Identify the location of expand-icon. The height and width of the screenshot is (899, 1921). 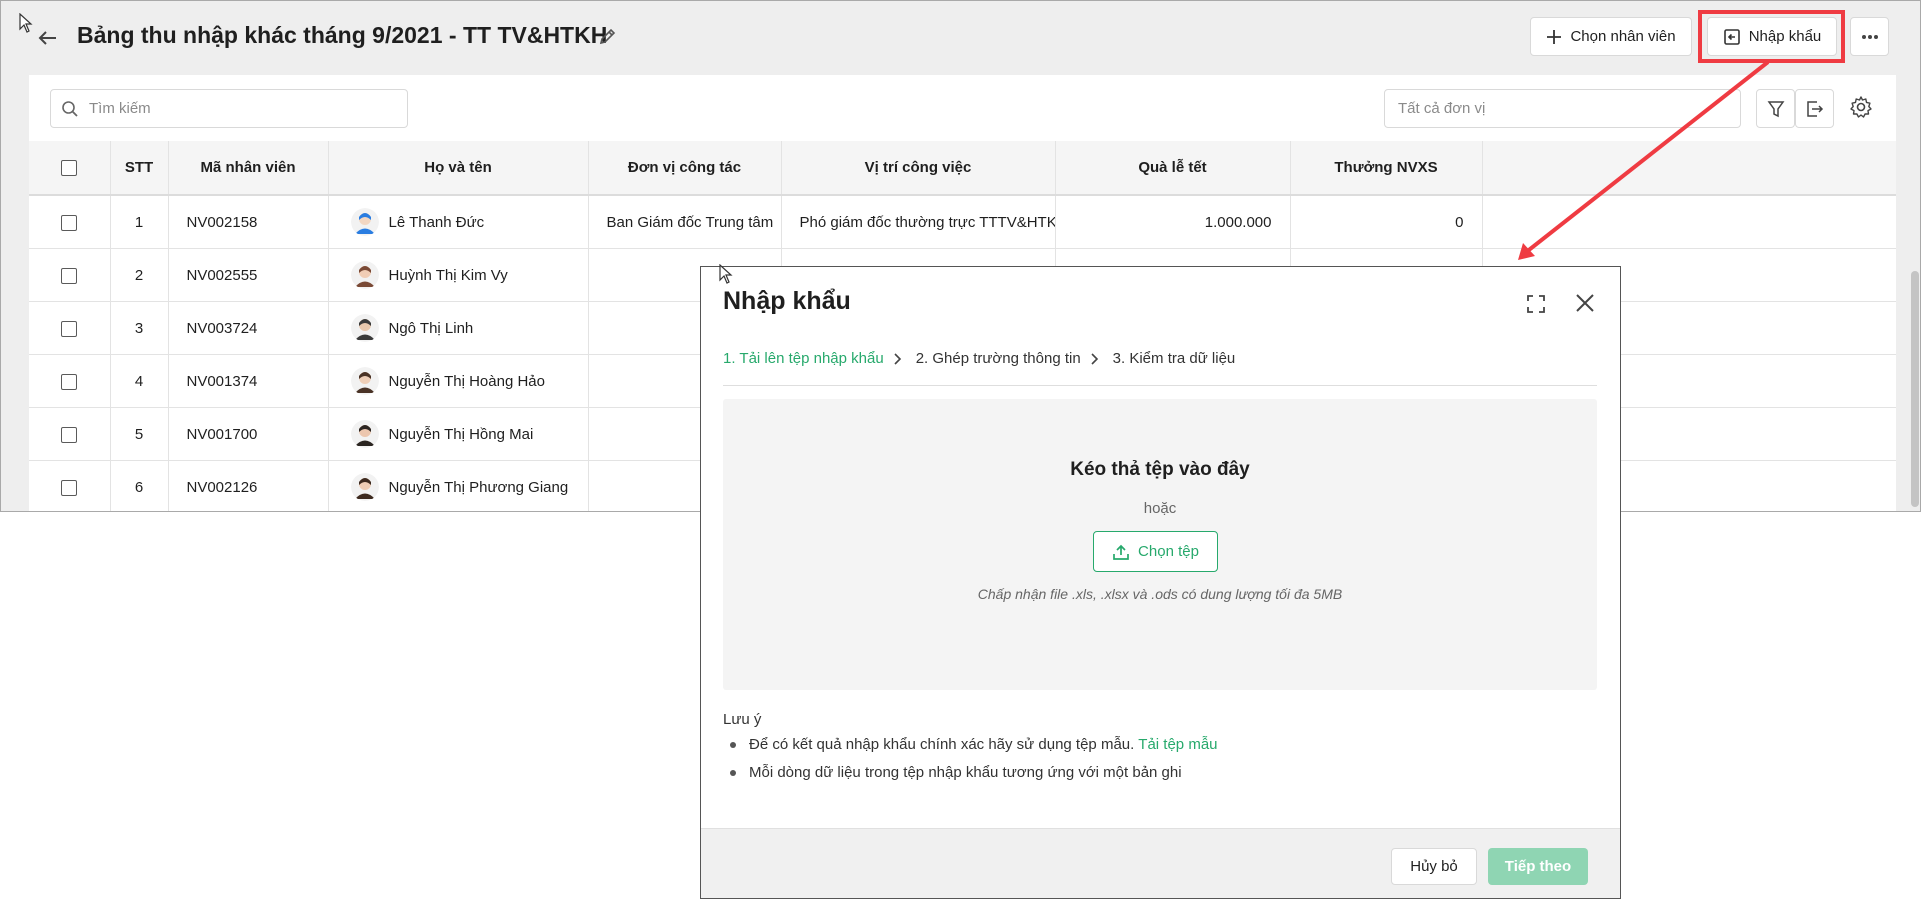
(1536, 306).